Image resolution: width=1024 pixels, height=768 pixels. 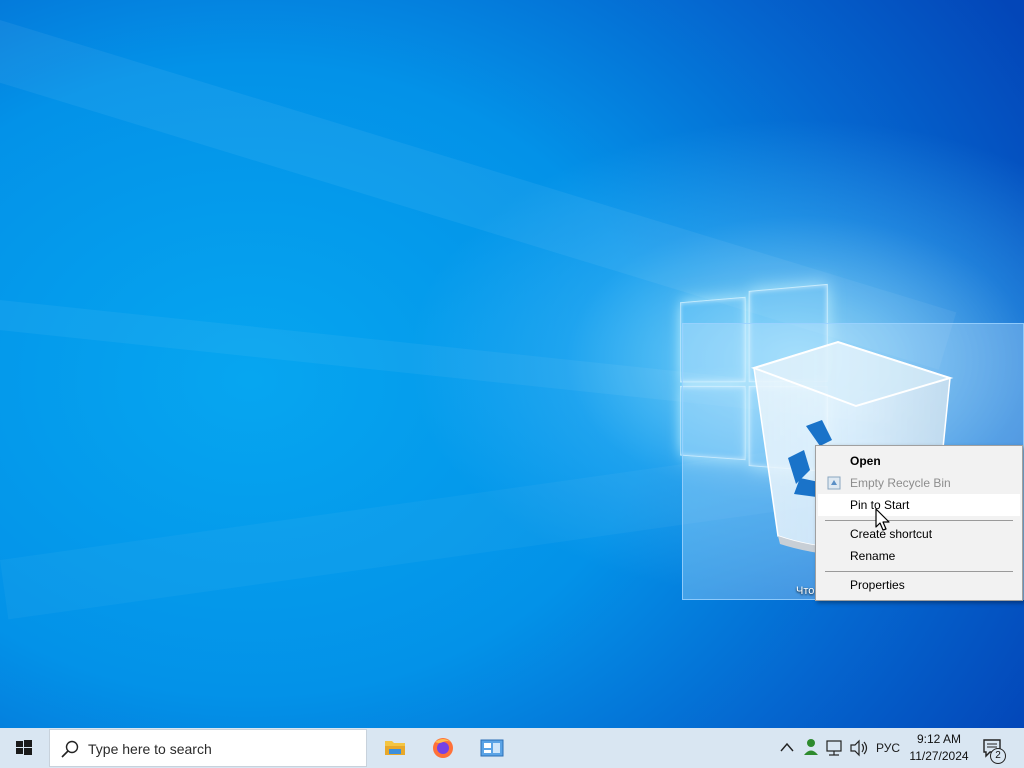 What do you see at coordinates (834, 483) in the screenshot?
I see `shield-icon` at bounding box center [834, 483].